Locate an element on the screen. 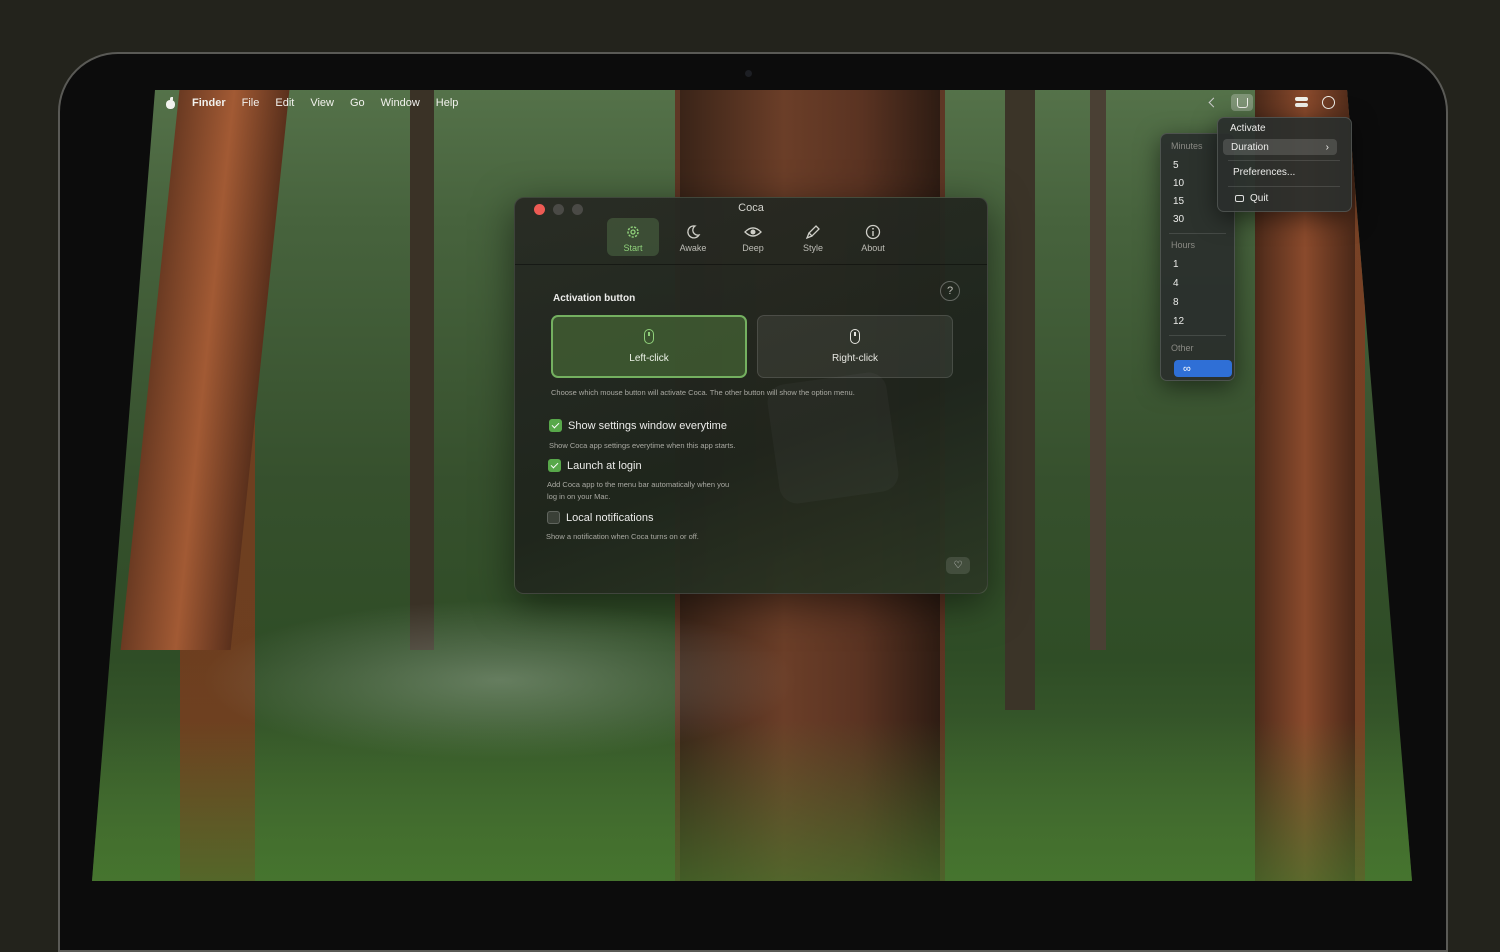 The width and height of the screenshot is (1500, 952). eye-icon is located at coordinates (753, 232).